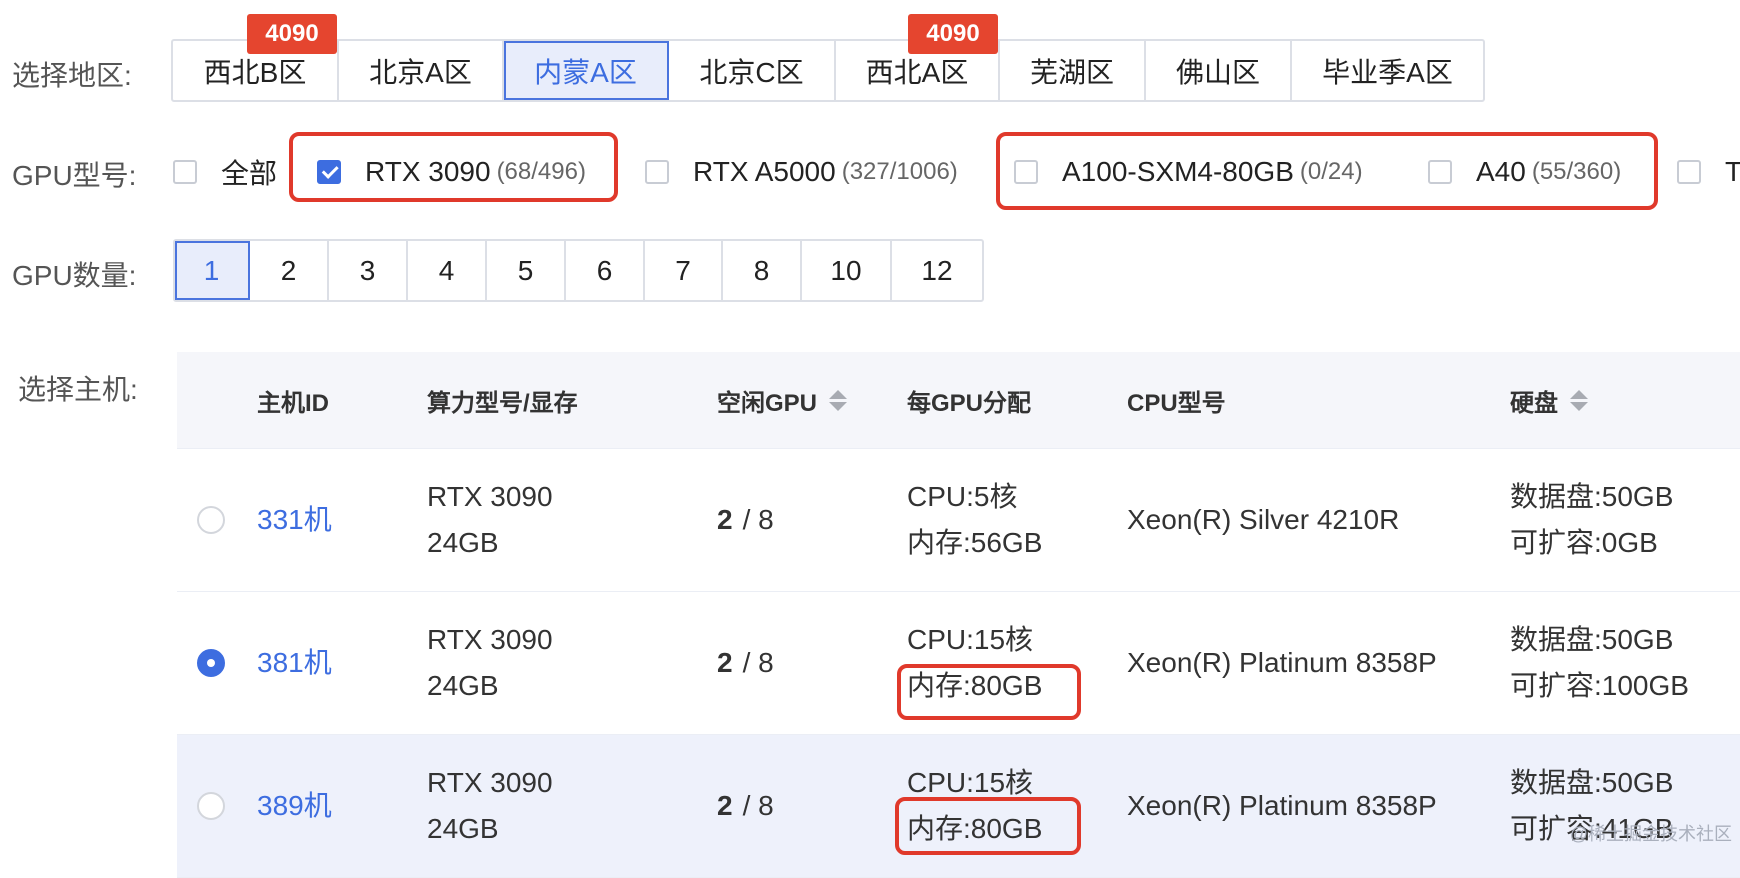 This screenshot has width=1740, height=878. What do you see at coordinates (1591, 543) in the screenshot?
I see `expandable-disk: 可扩容:0GB` at bounding box center [1591, 543].